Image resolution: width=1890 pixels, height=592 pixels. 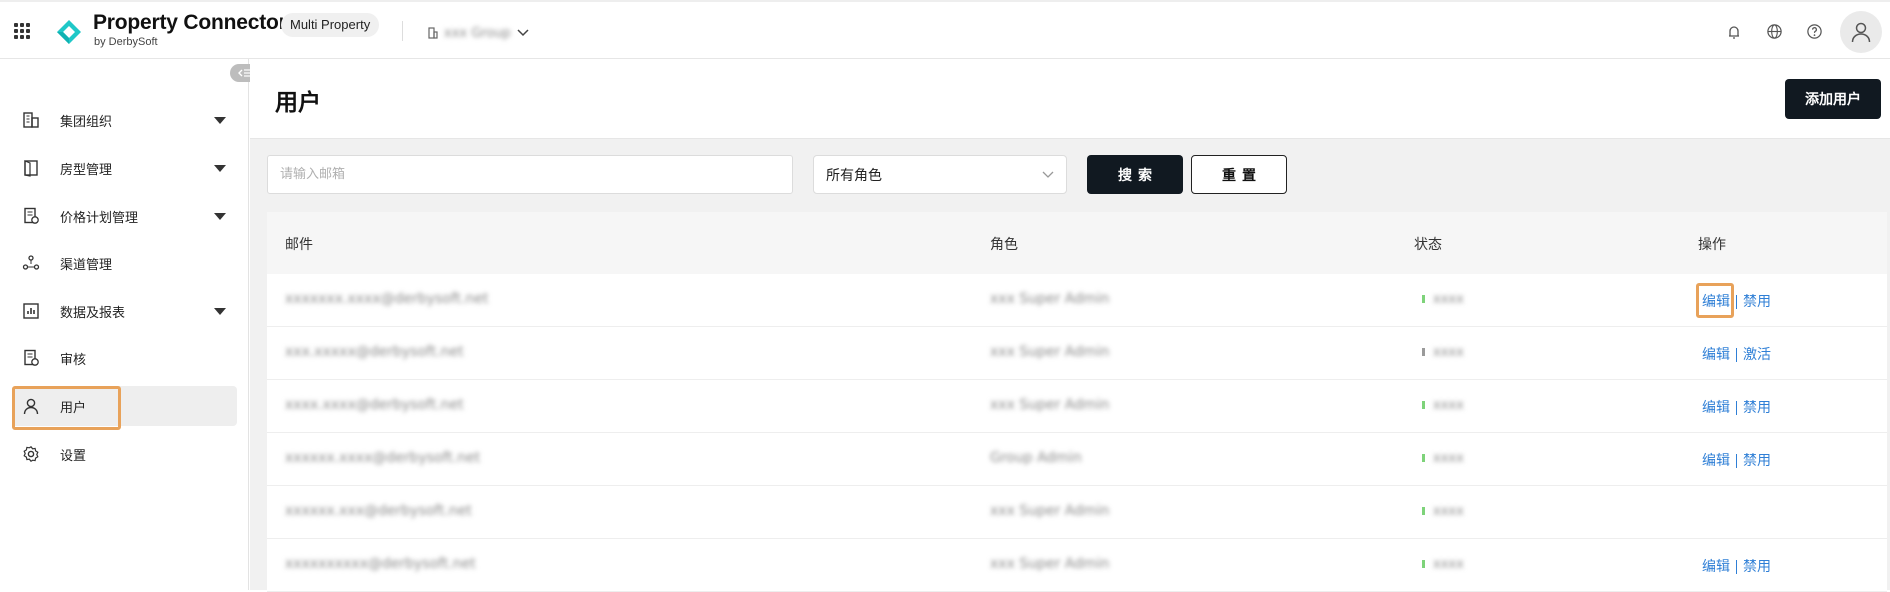 I want to click on sidebar-item-reports: 数据及报表, so click(x=124, y=311).